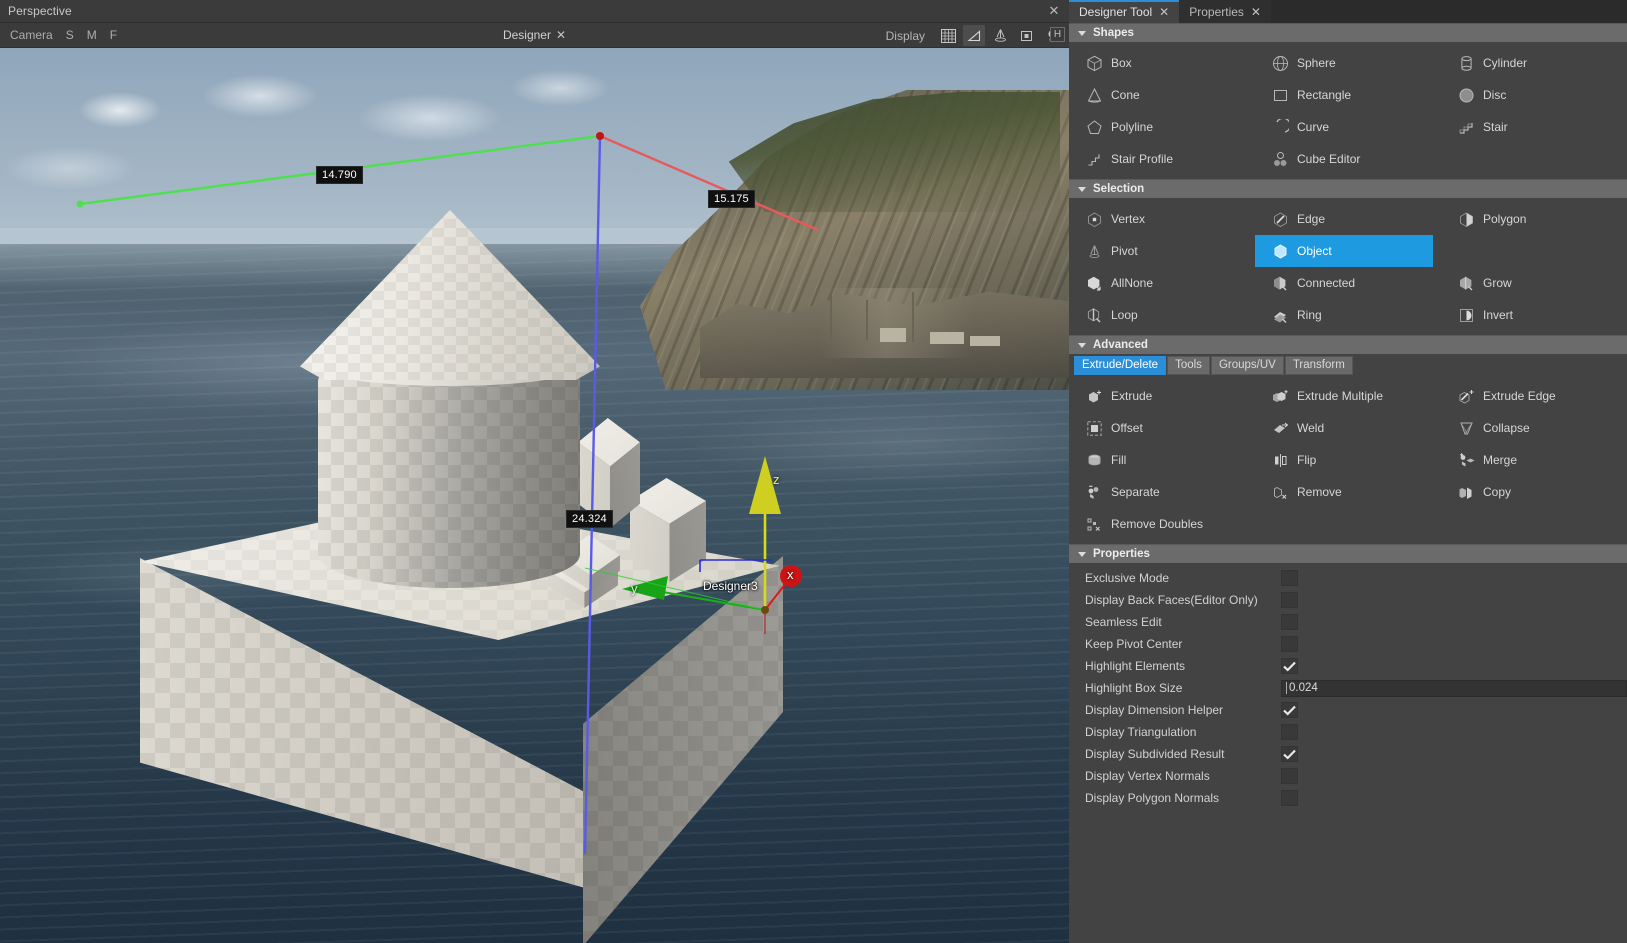 This screenshot has height=943, width=1627. I want to click on selection-polygon-label: Polygon, so click(1505, 219).